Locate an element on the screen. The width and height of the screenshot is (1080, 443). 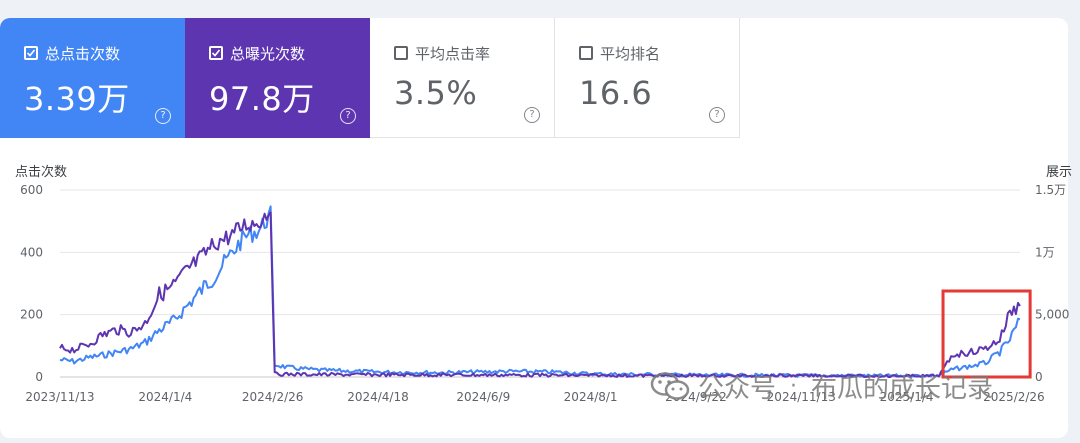
x-tick-label: 2024/2/26 is located at coordinates (273, 397).